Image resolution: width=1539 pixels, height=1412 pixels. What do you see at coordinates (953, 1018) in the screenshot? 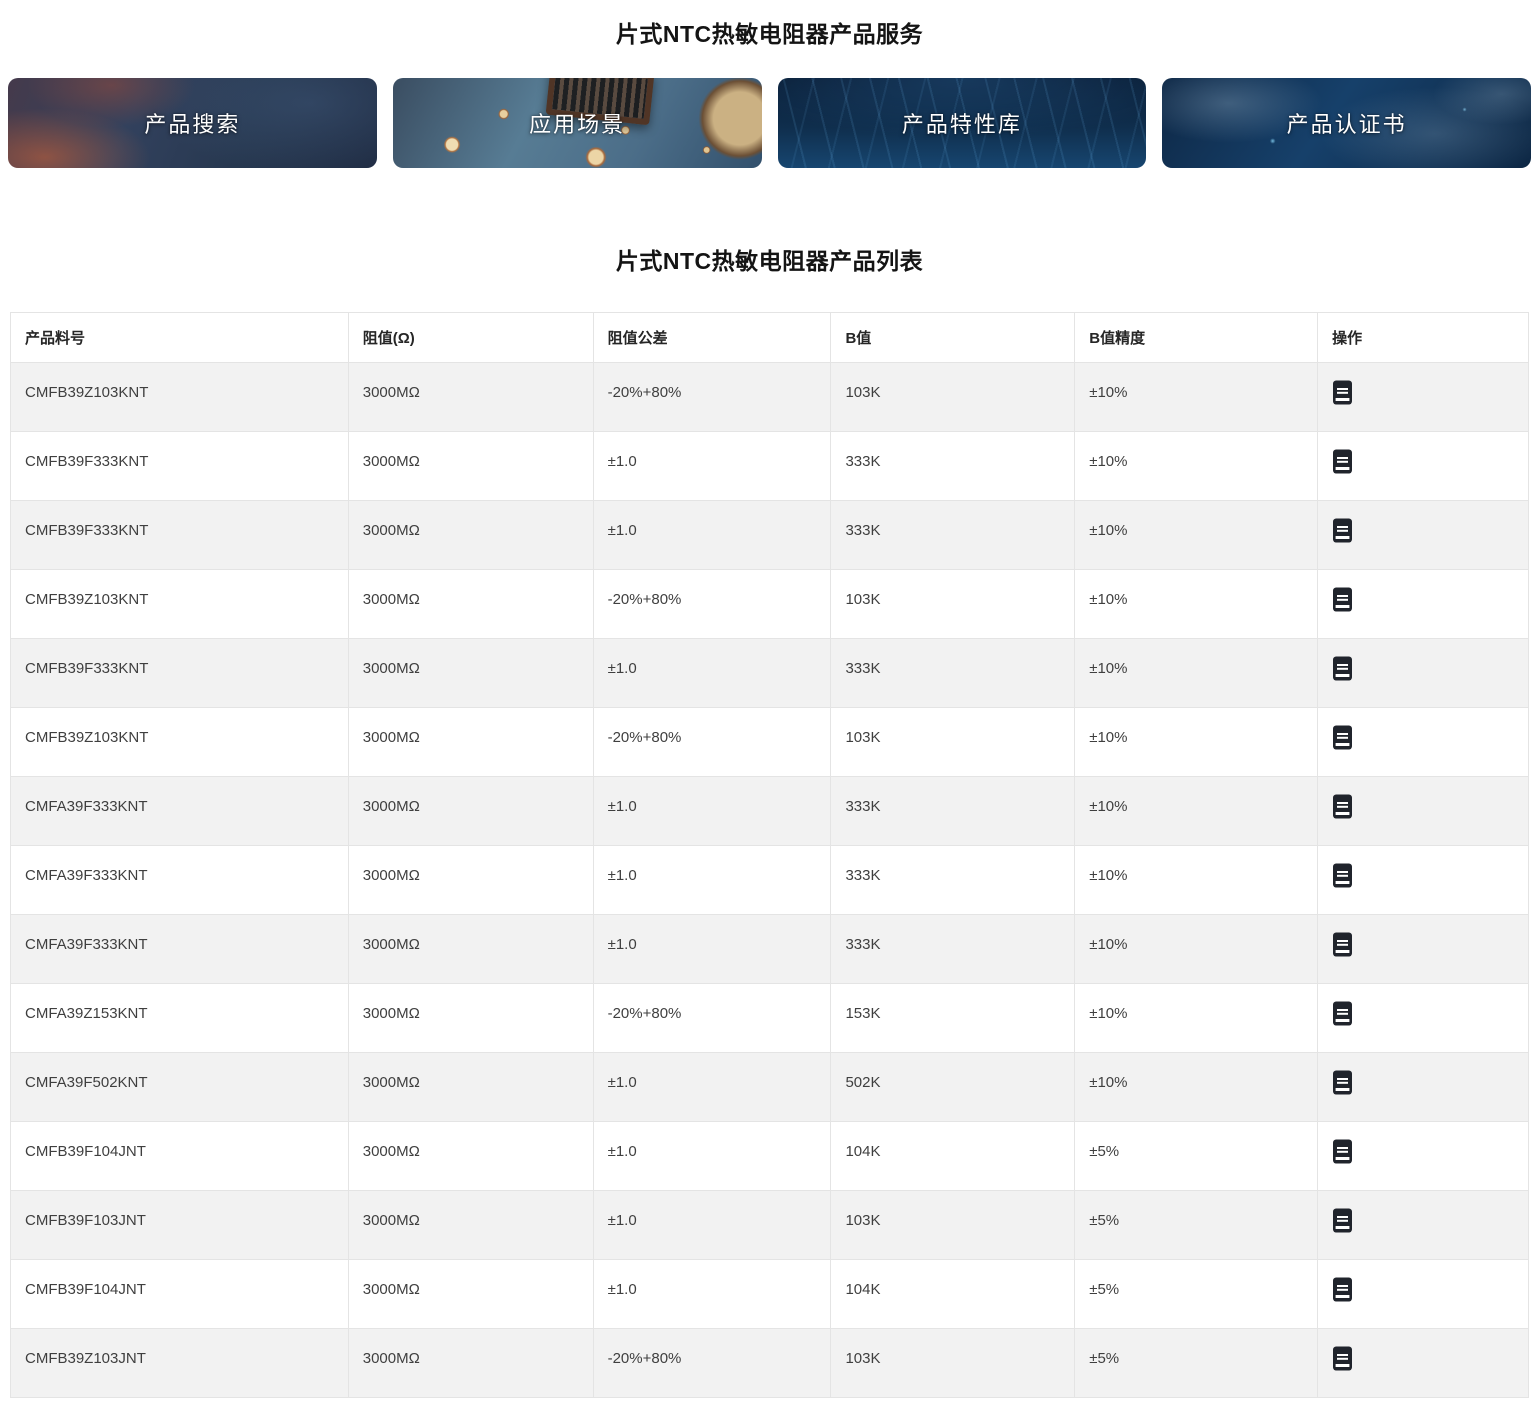
I see `cell-b-value: 153K` at bounding box center [953, 1018].